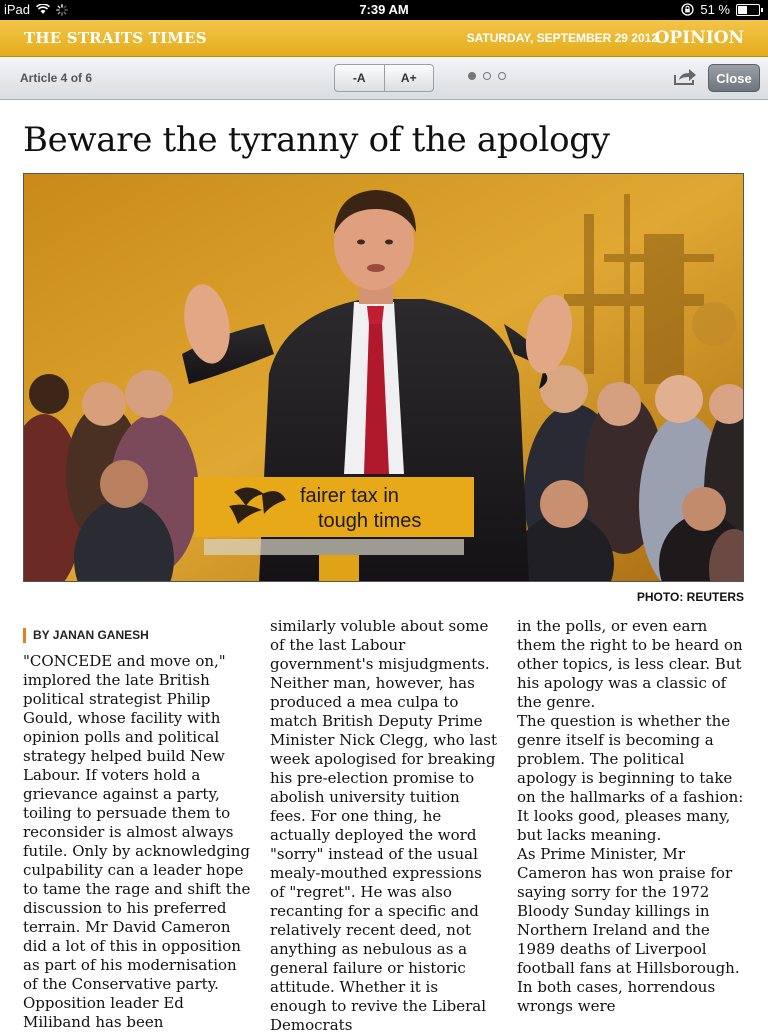 This screenshot has width=768, height=1035. Describe the element at coordinates (688, 9) in the screenshot. I see `rotation-lock-icon` at that location.